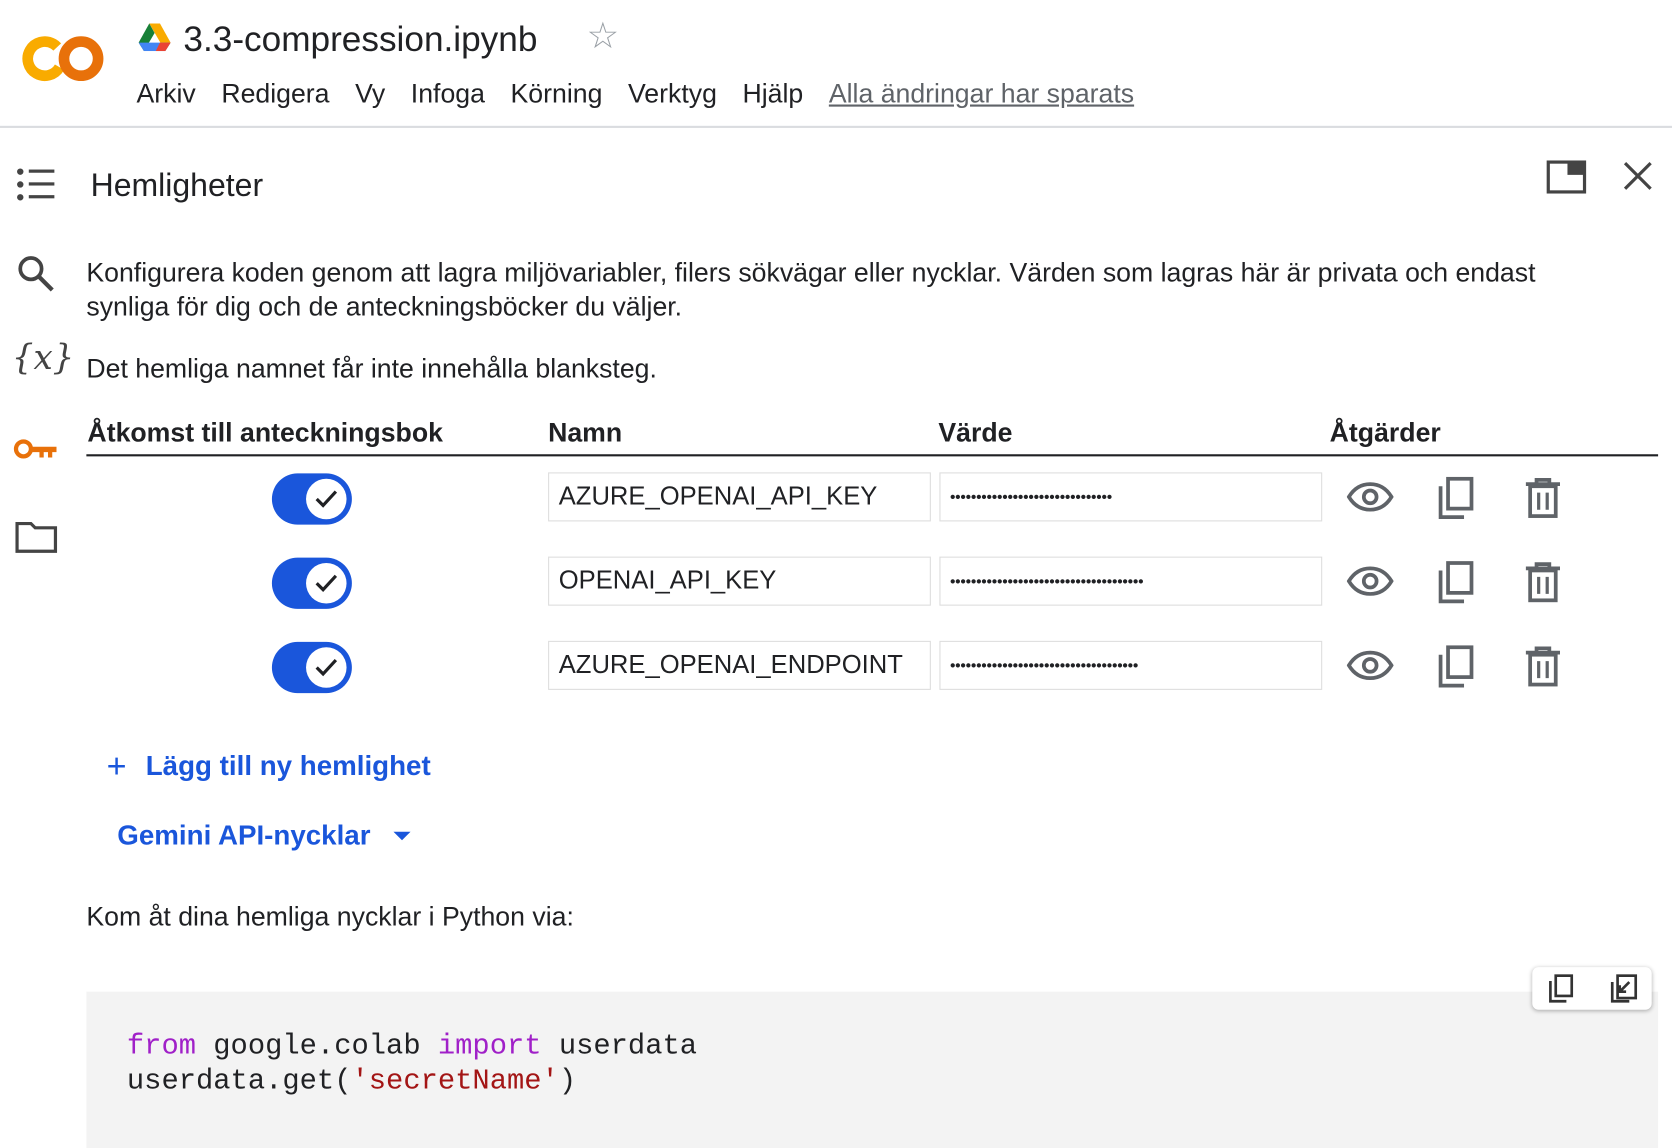 The height and width of the screenshot is (1148, 1672). I want to click on search-icon, so click(36, 274).